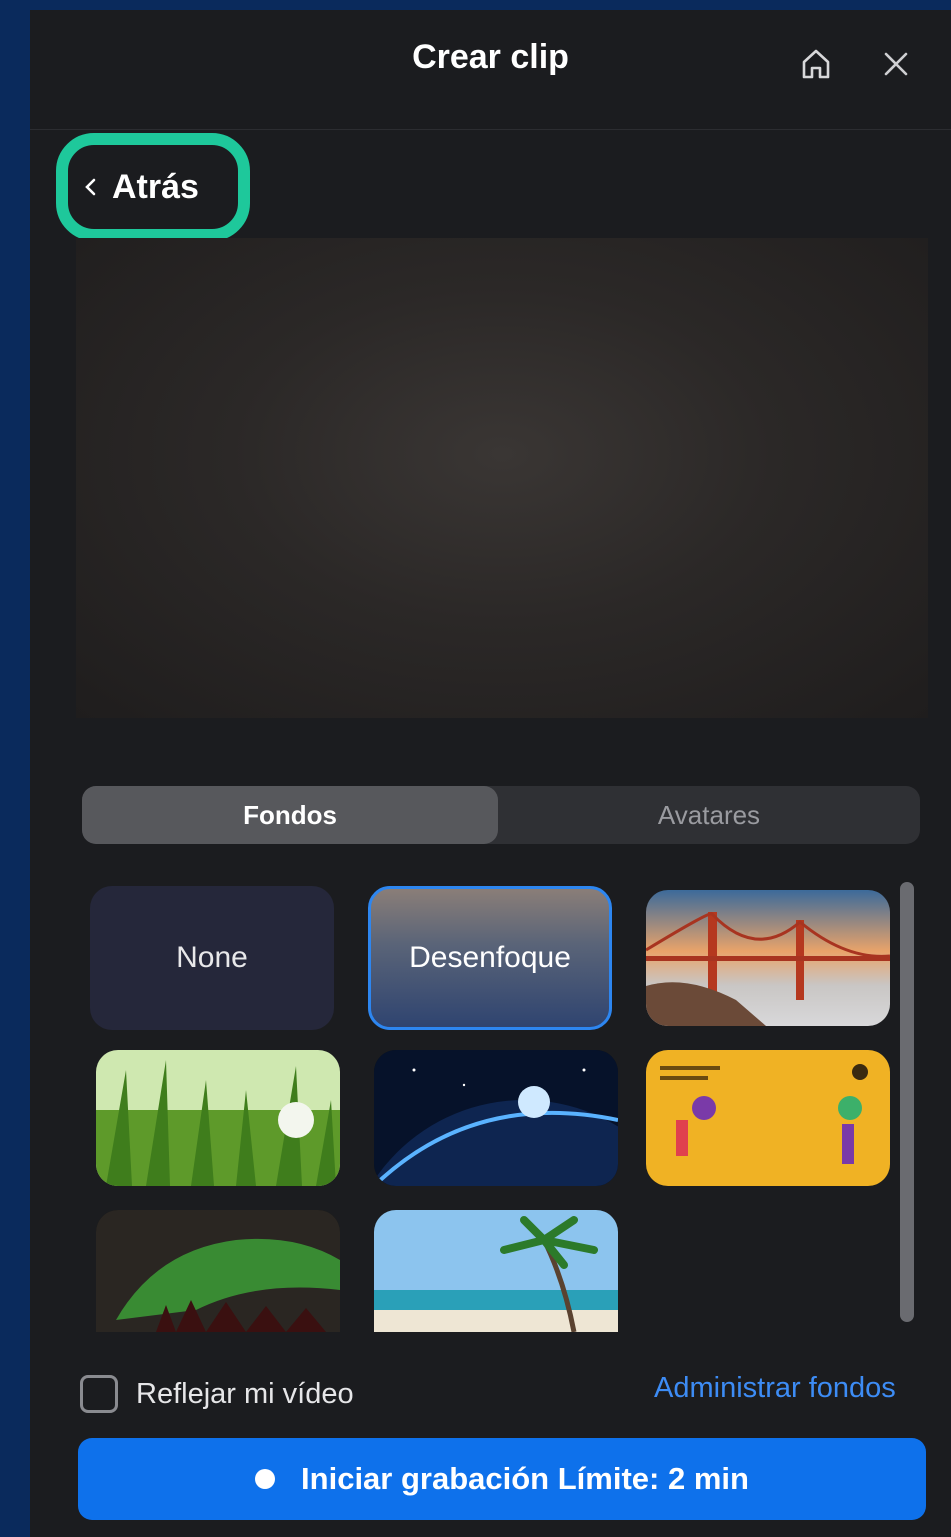 This screenshot has height=1537, width=951. What do you see at coordinates (775, 1388) in the screenshot?
I see `manage-backgrounds-link: Administrar fondos` at bounding box center [775, 1388].